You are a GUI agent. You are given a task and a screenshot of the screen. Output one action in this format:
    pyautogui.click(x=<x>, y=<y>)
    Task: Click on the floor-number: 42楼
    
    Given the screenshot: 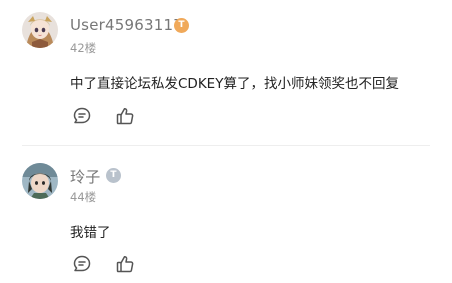 What is the action you would take?
    pyautogui.click(x=83, y=48)
    